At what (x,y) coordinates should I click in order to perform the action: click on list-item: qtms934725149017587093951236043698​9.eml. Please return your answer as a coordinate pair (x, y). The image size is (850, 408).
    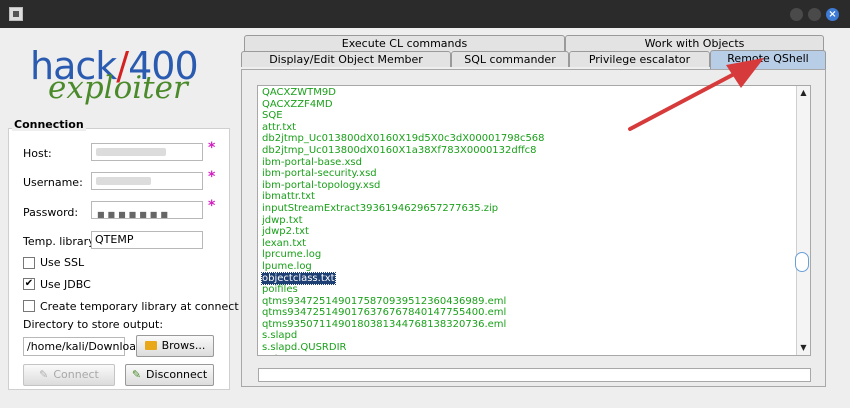
    Looking at the image, I should click on (530, 302).